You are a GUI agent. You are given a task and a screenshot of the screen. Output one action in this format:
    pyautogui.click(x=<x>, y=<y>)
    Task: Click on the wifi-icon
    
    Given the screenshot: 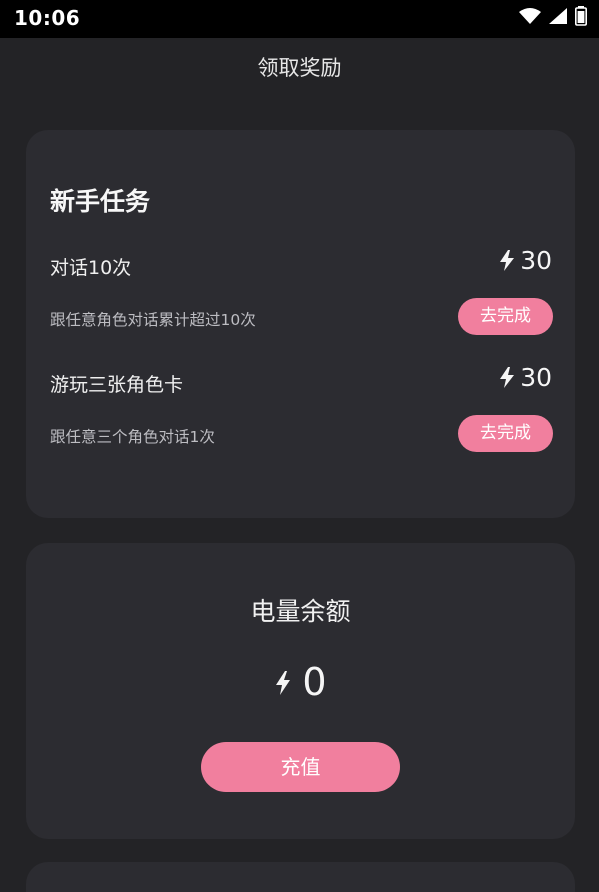 What is the action you would take?
    pyautogui.click(x=530, y=16)
    